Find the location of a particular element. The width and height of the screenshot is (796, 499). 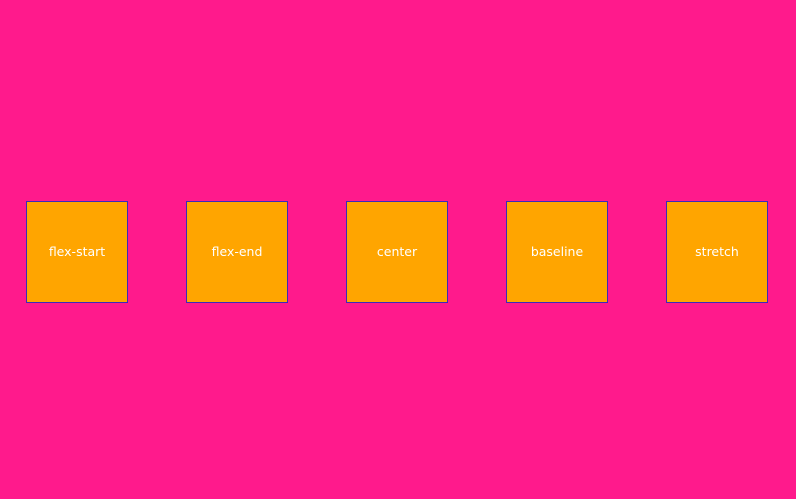

box-center: center is located at coordinates (397, 252).